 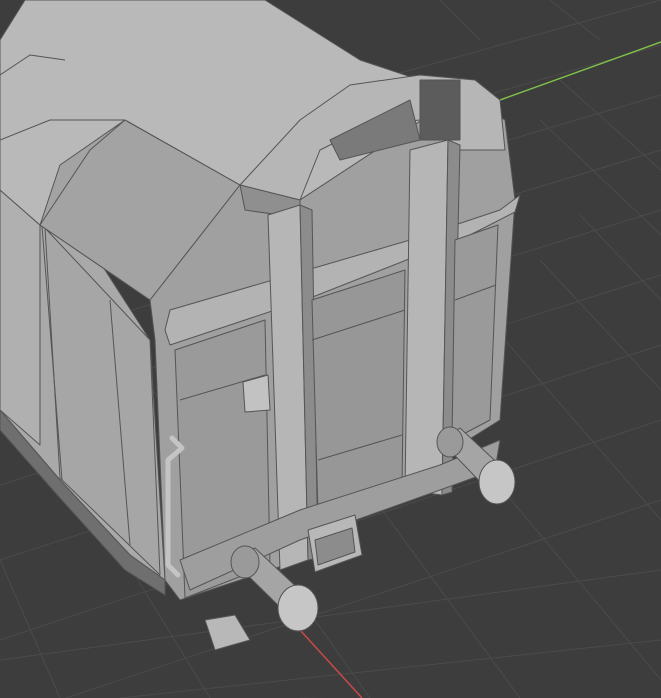 I want to click on left-buffer-base, so click(x=245, y=562).